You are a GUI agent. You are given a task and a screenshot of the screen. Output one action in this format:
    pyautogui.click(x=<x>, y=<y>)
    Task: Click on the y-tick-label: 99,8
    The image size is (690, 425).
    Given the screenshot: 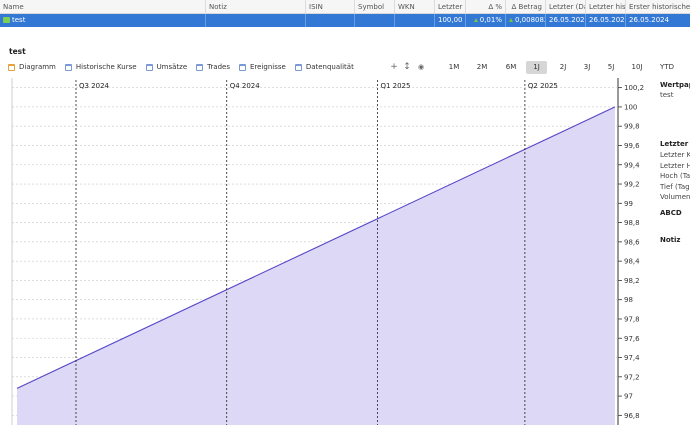 What is the action you would take?
    pyautogui.click(x=632, y=127)
    